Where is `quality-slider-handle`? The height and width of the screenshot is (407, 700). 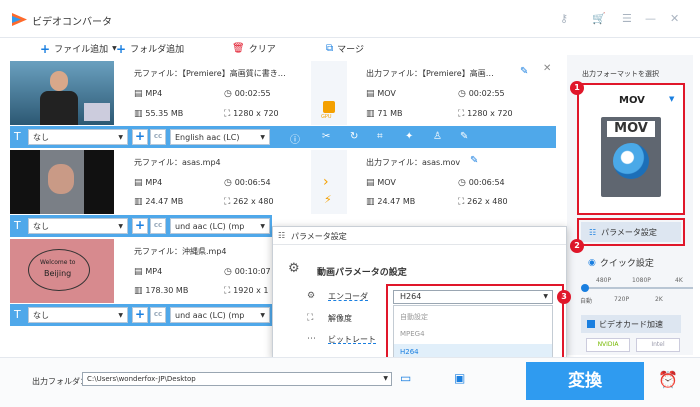 quality-slider-handle is located at coordinates (585, 288).